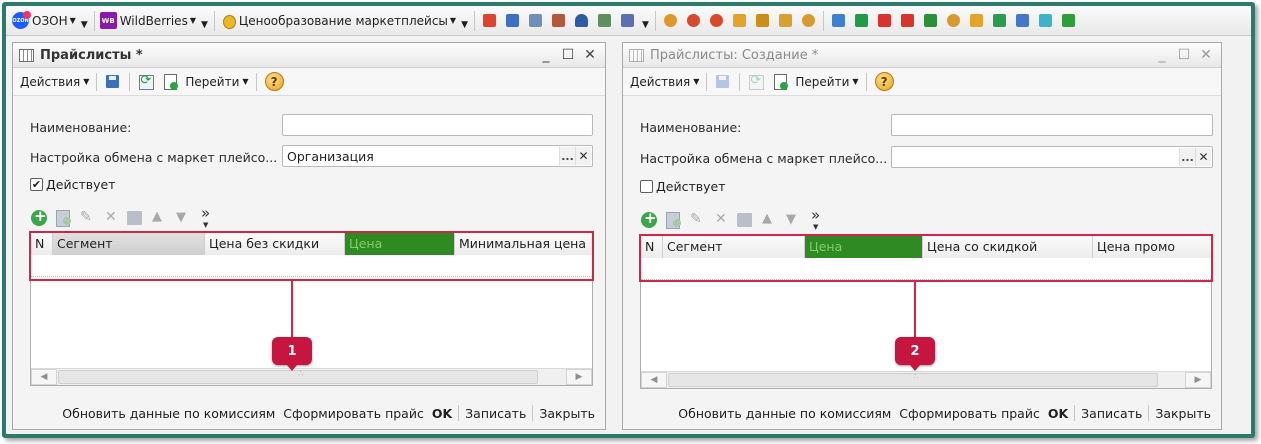 This screenshot has height=444, width=1261. I want to click on download-icon, so click(930, 20).